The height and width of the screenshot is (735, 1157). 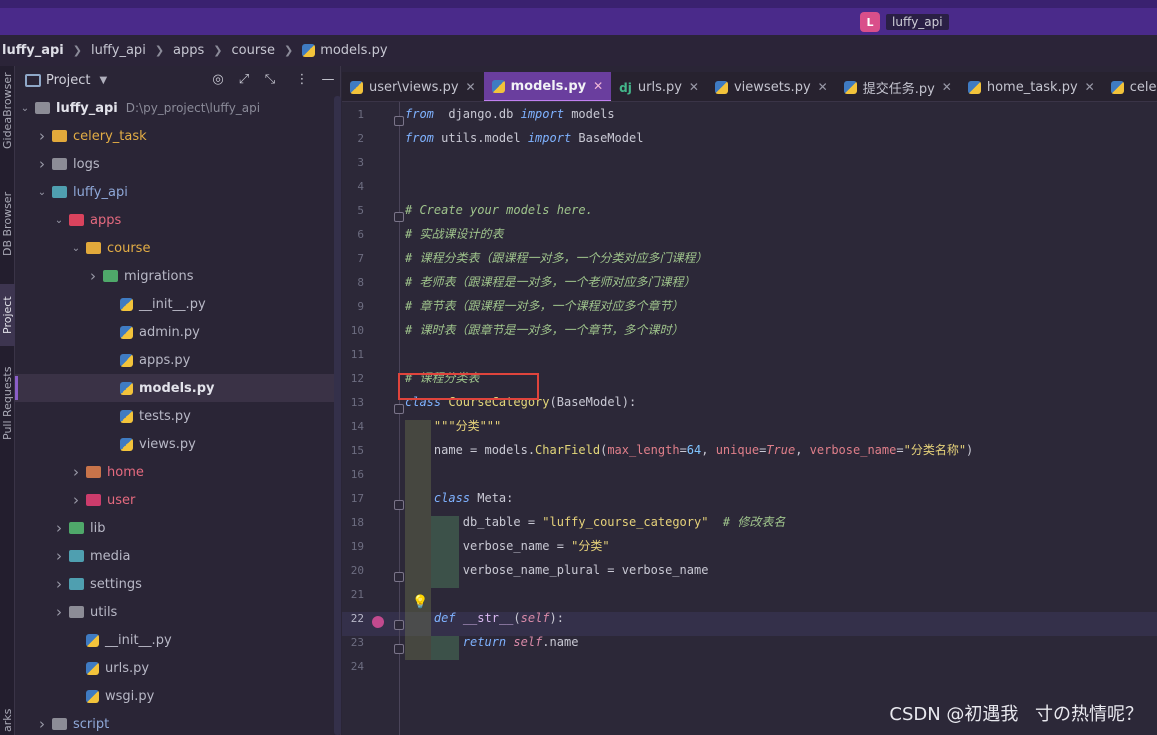 I want to click on tree-item: tests.py, so click(x=178, y=416).